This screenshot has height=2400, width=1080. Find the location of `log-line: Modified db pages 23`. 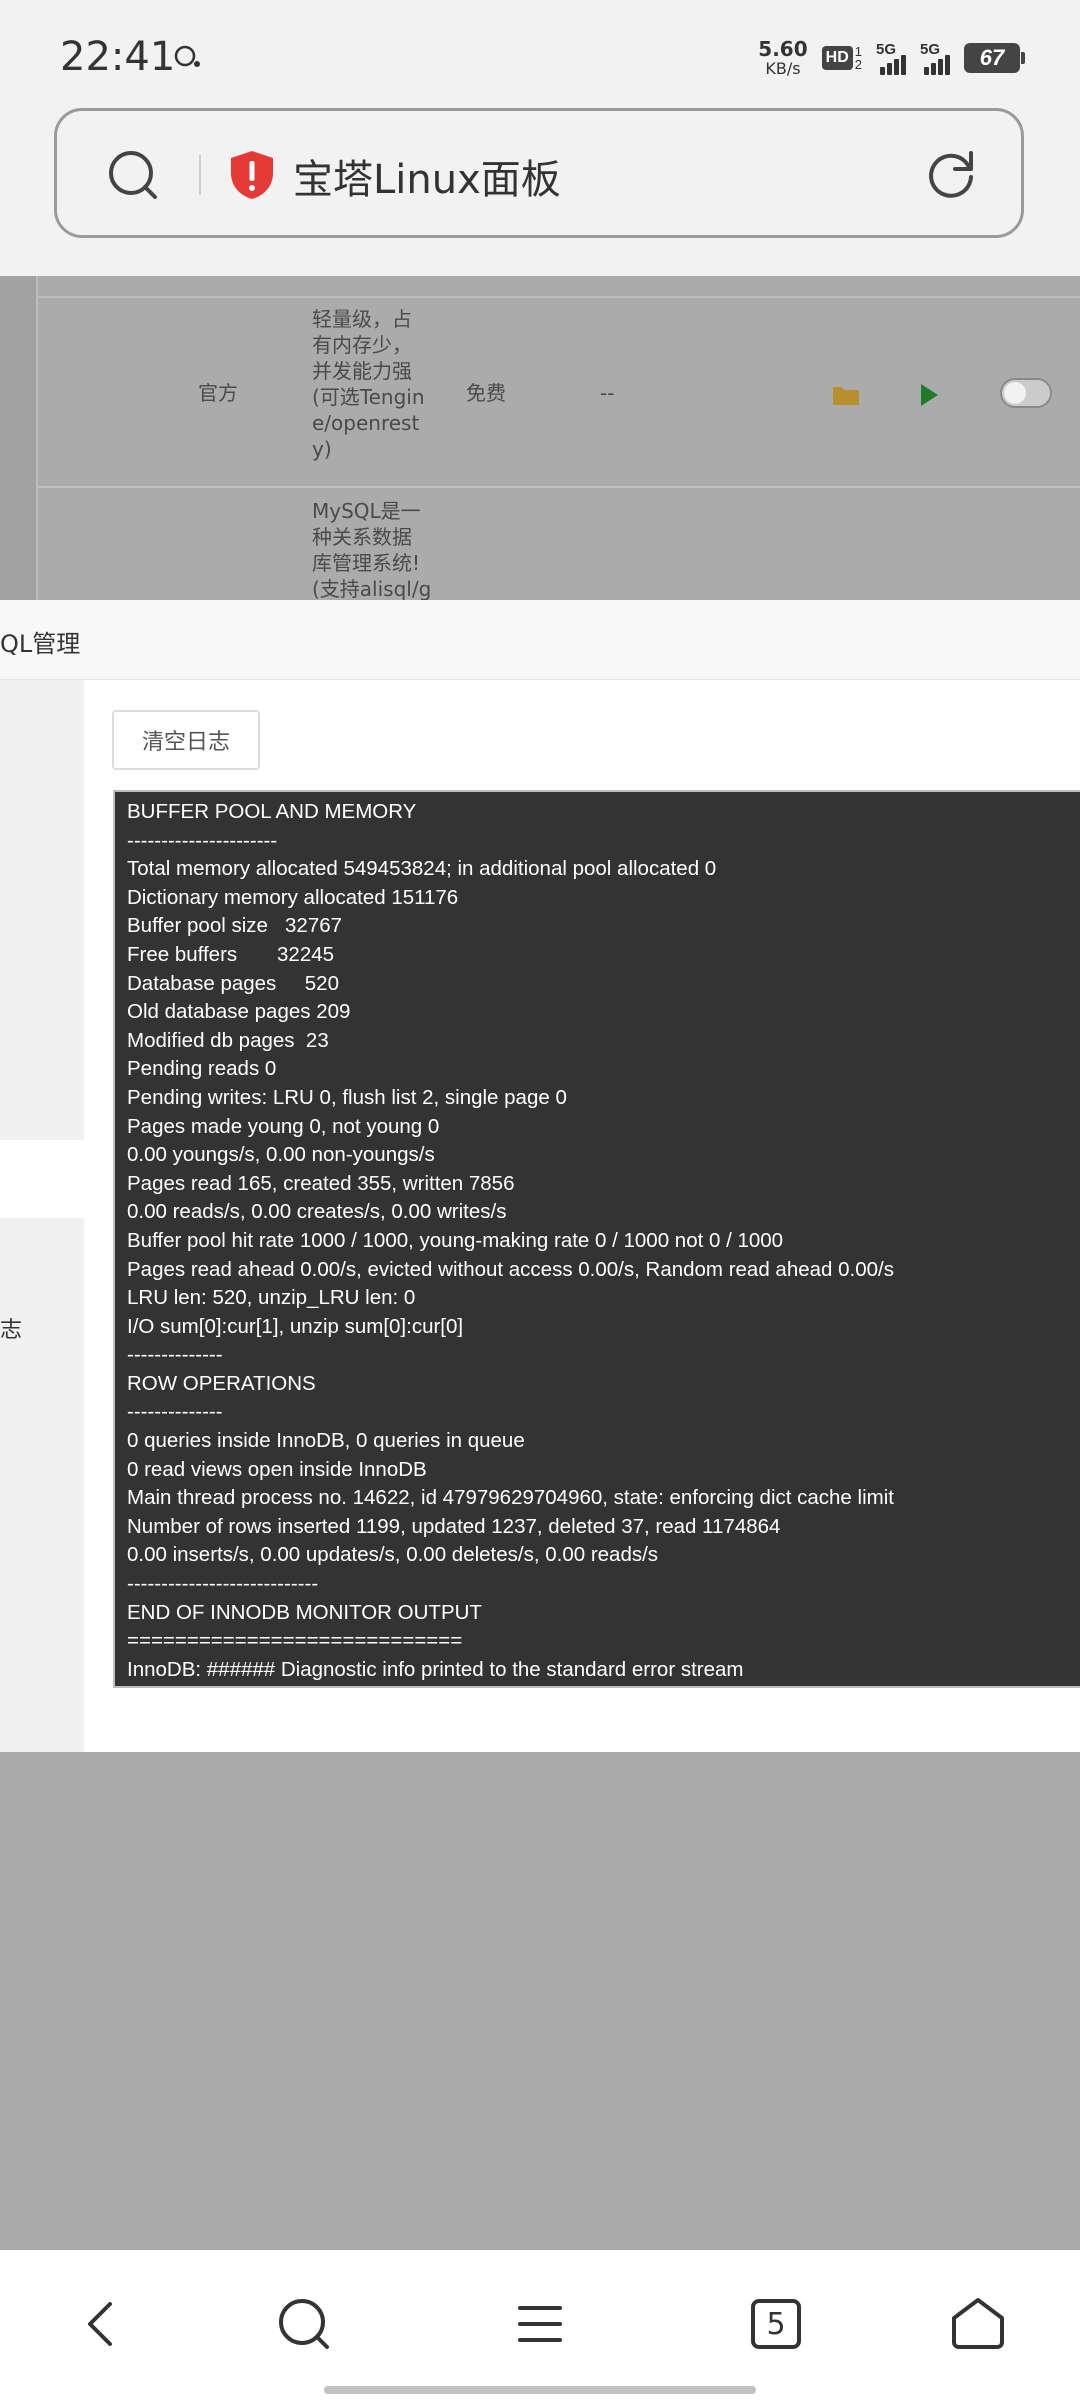

log-line: Modified db pages 23 is located at coordinates (228, 1040).